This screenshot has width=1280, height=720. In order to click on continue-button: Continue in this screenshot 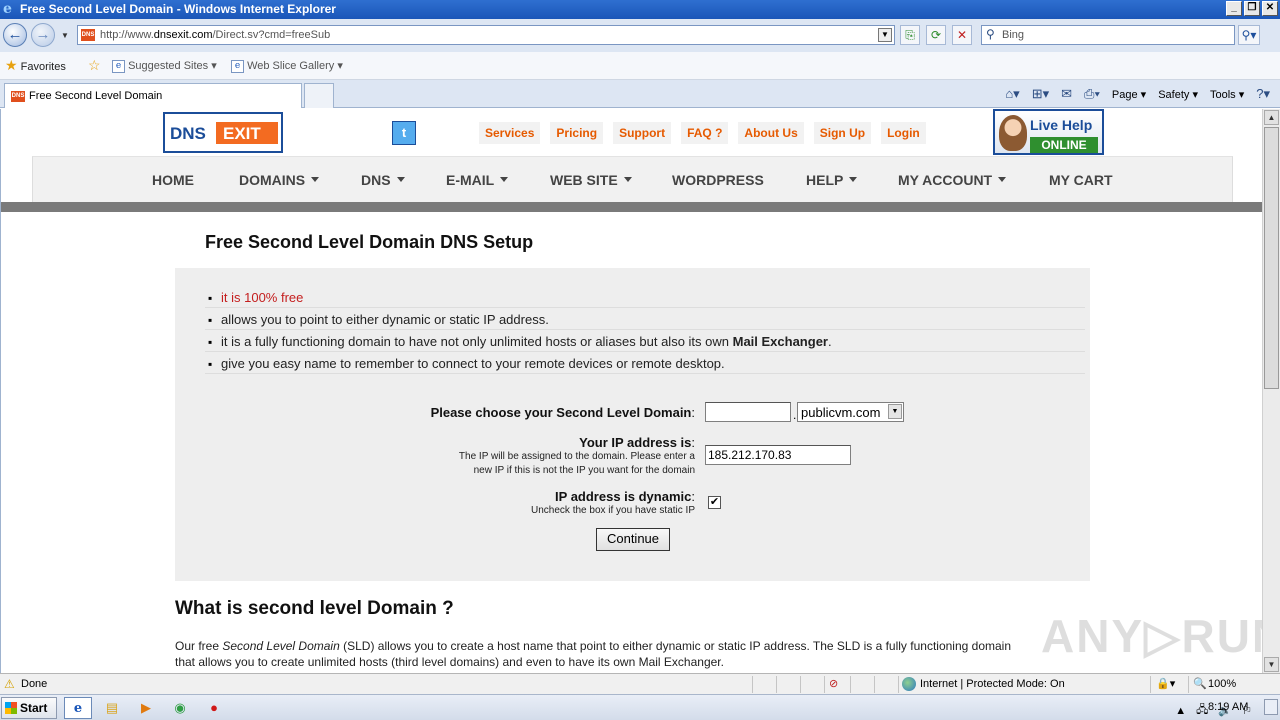, I will do `click(633, 539)`.